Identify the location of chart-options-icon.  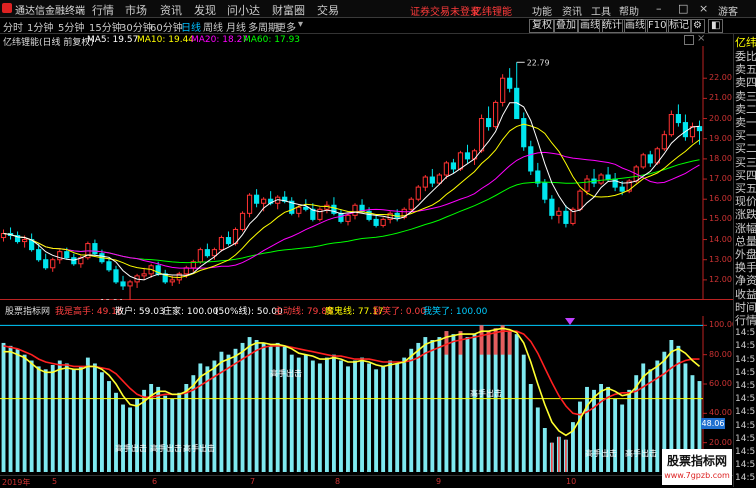
(689, 40).